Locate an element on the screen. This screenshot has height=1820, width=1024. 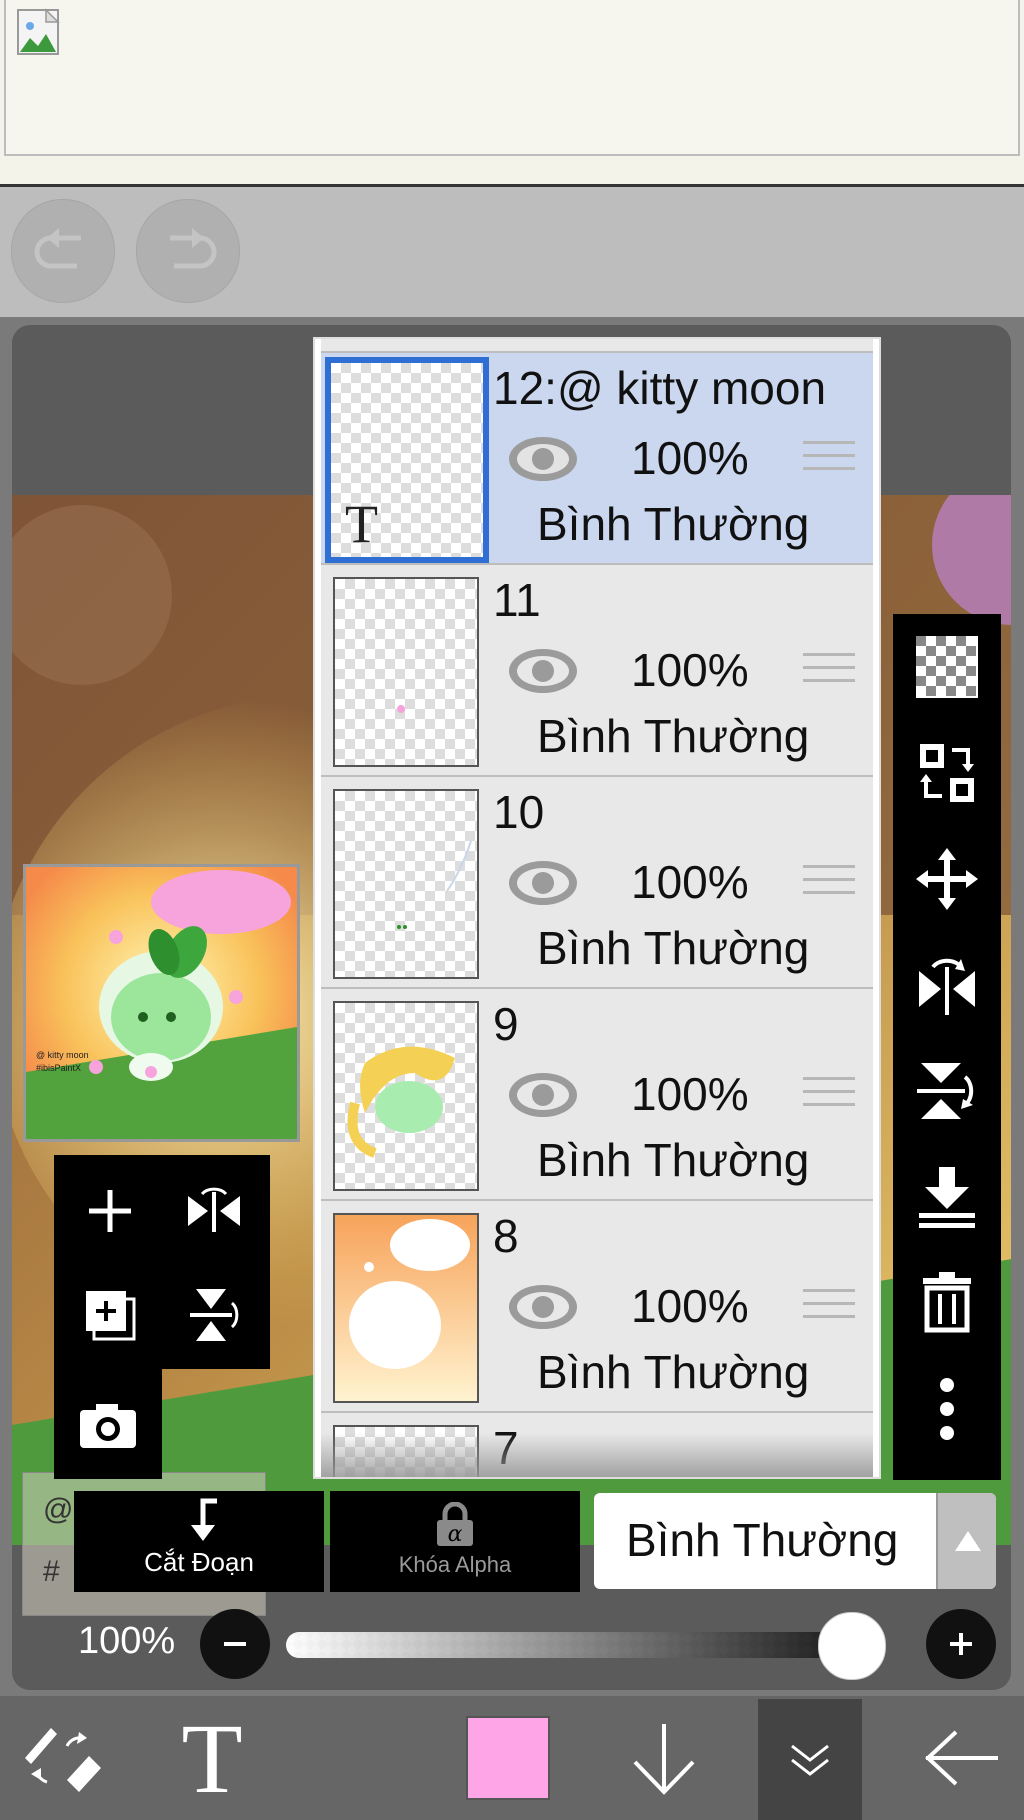
more-icon is located at coordinates (947, 1409).